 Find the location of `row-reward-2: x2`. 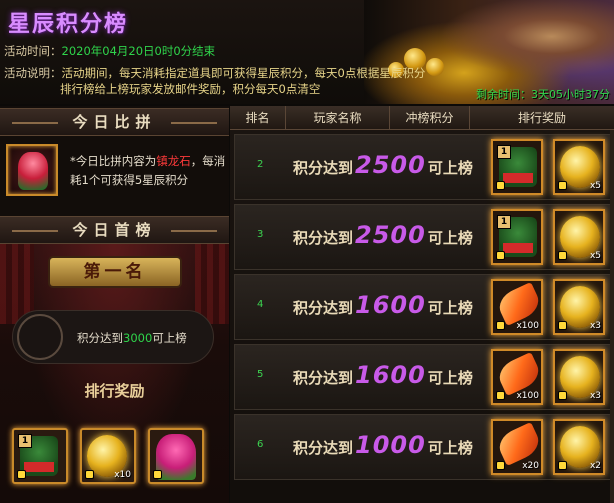

row-reward-2: x2 is located at coordinates (579, 447).